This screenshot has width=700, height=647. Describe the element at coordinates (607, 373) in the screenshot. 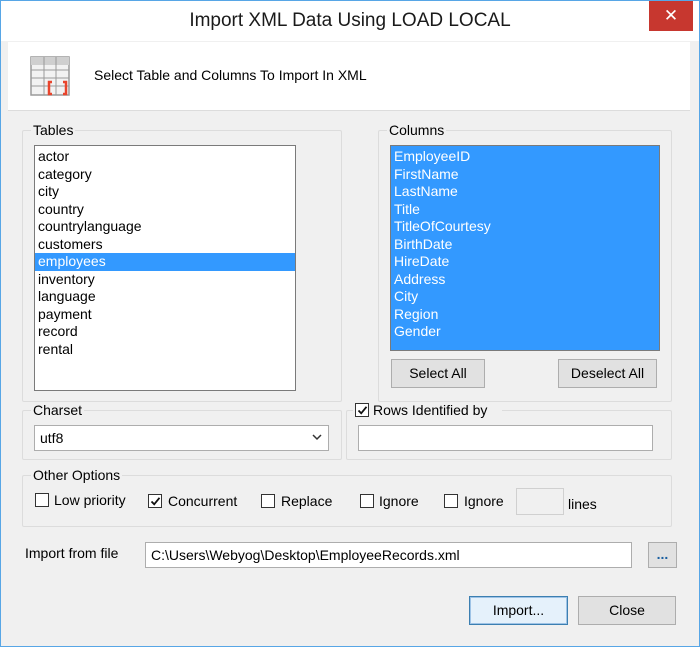

I see `deselect-all-button: Deselect All` at that location.